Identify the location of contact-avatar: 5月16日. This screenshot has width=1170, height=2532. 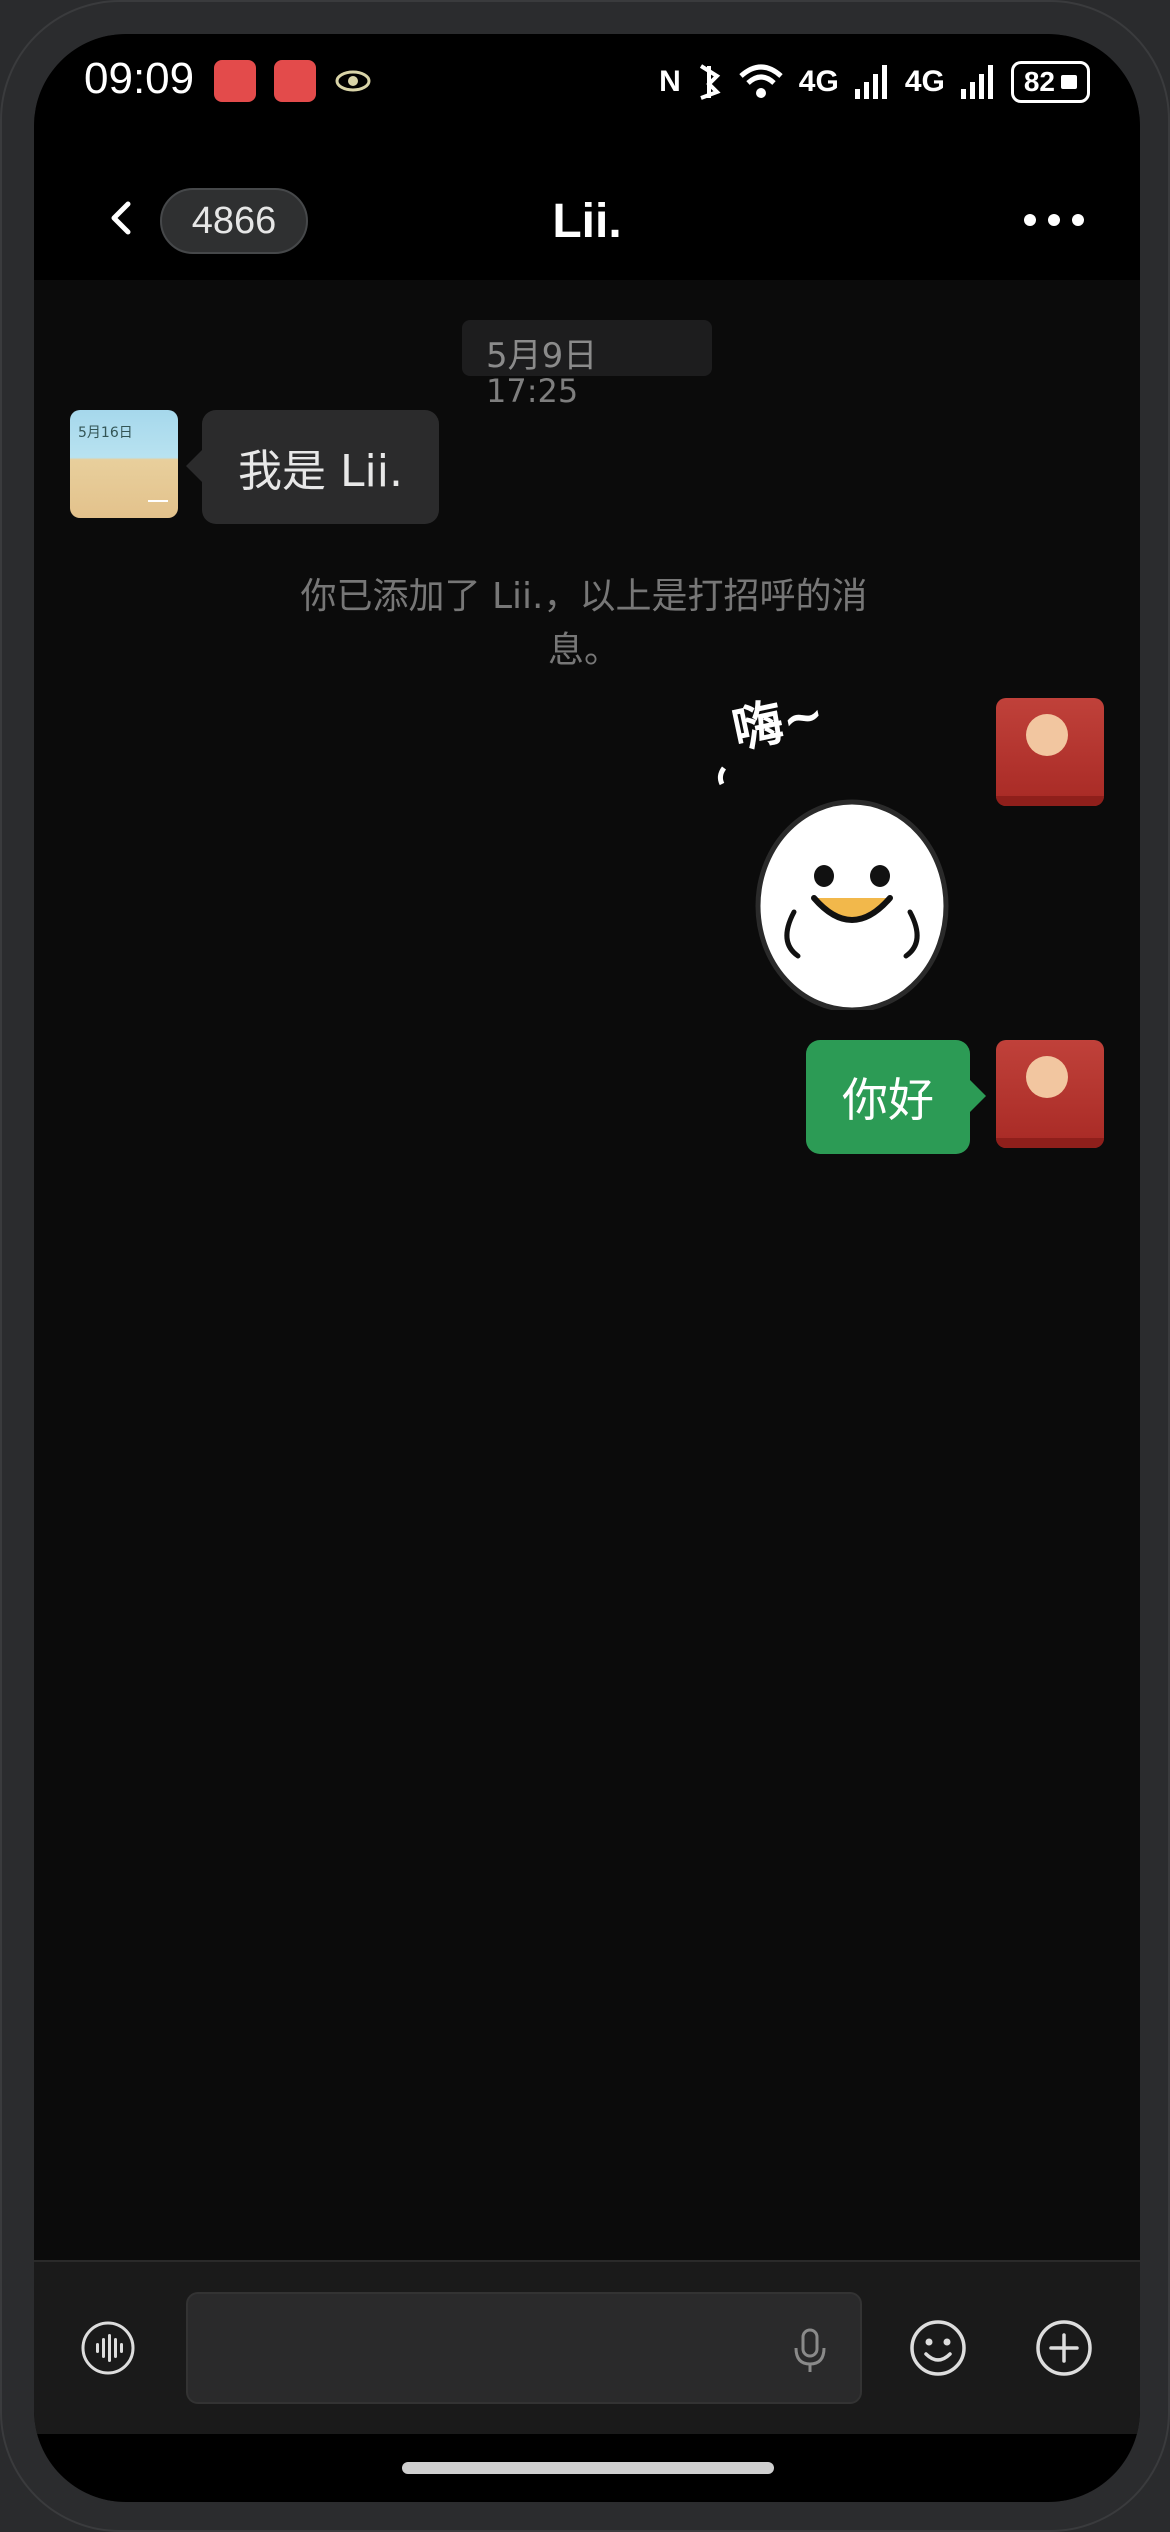
(124, 464).